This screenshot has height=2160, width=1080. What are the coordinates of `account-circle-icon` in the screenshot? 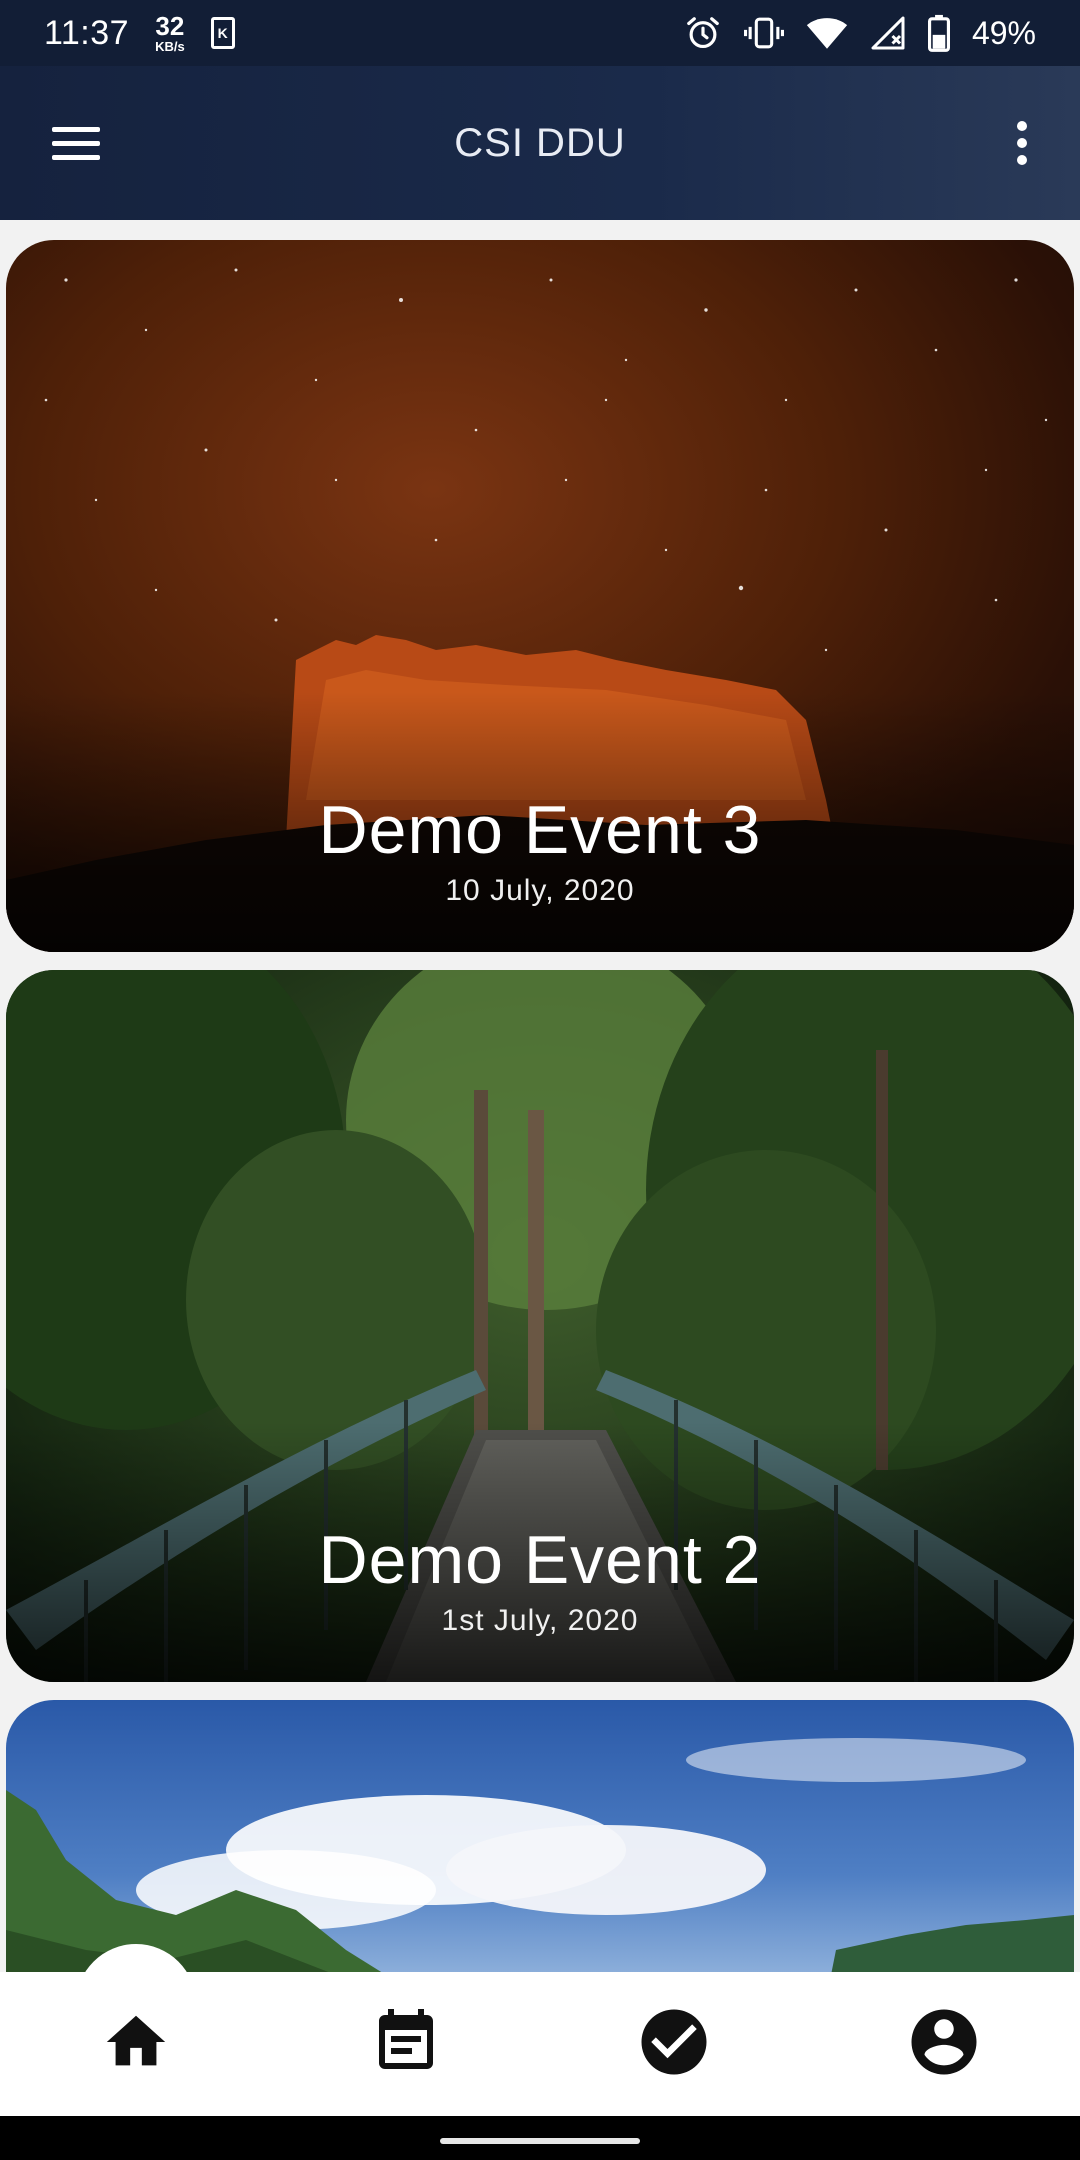 It's located at (944, 2044).